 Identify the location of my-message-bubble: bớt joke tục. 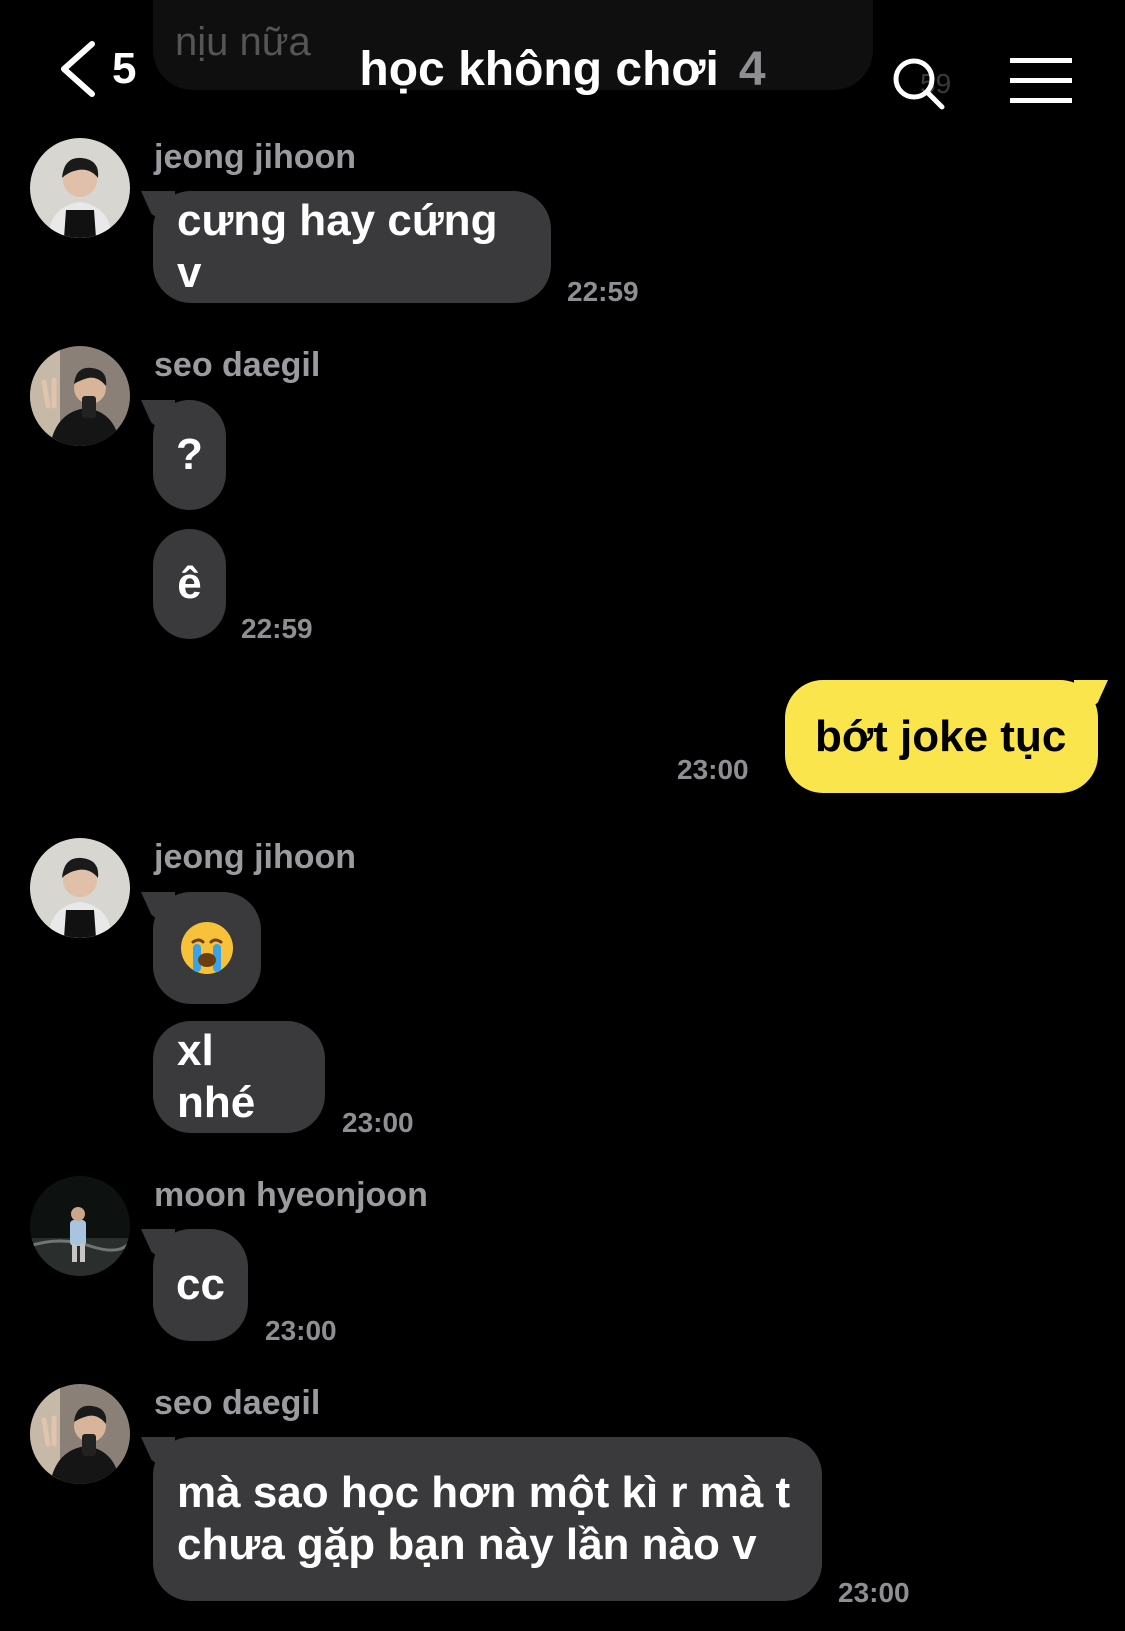
(941, 736).